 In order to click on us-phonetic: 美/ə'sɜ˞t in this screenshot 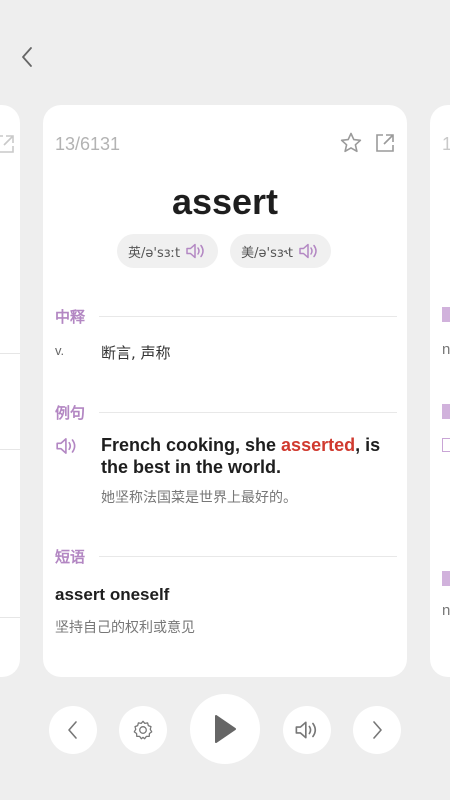, I will do `click(267, 253)`.